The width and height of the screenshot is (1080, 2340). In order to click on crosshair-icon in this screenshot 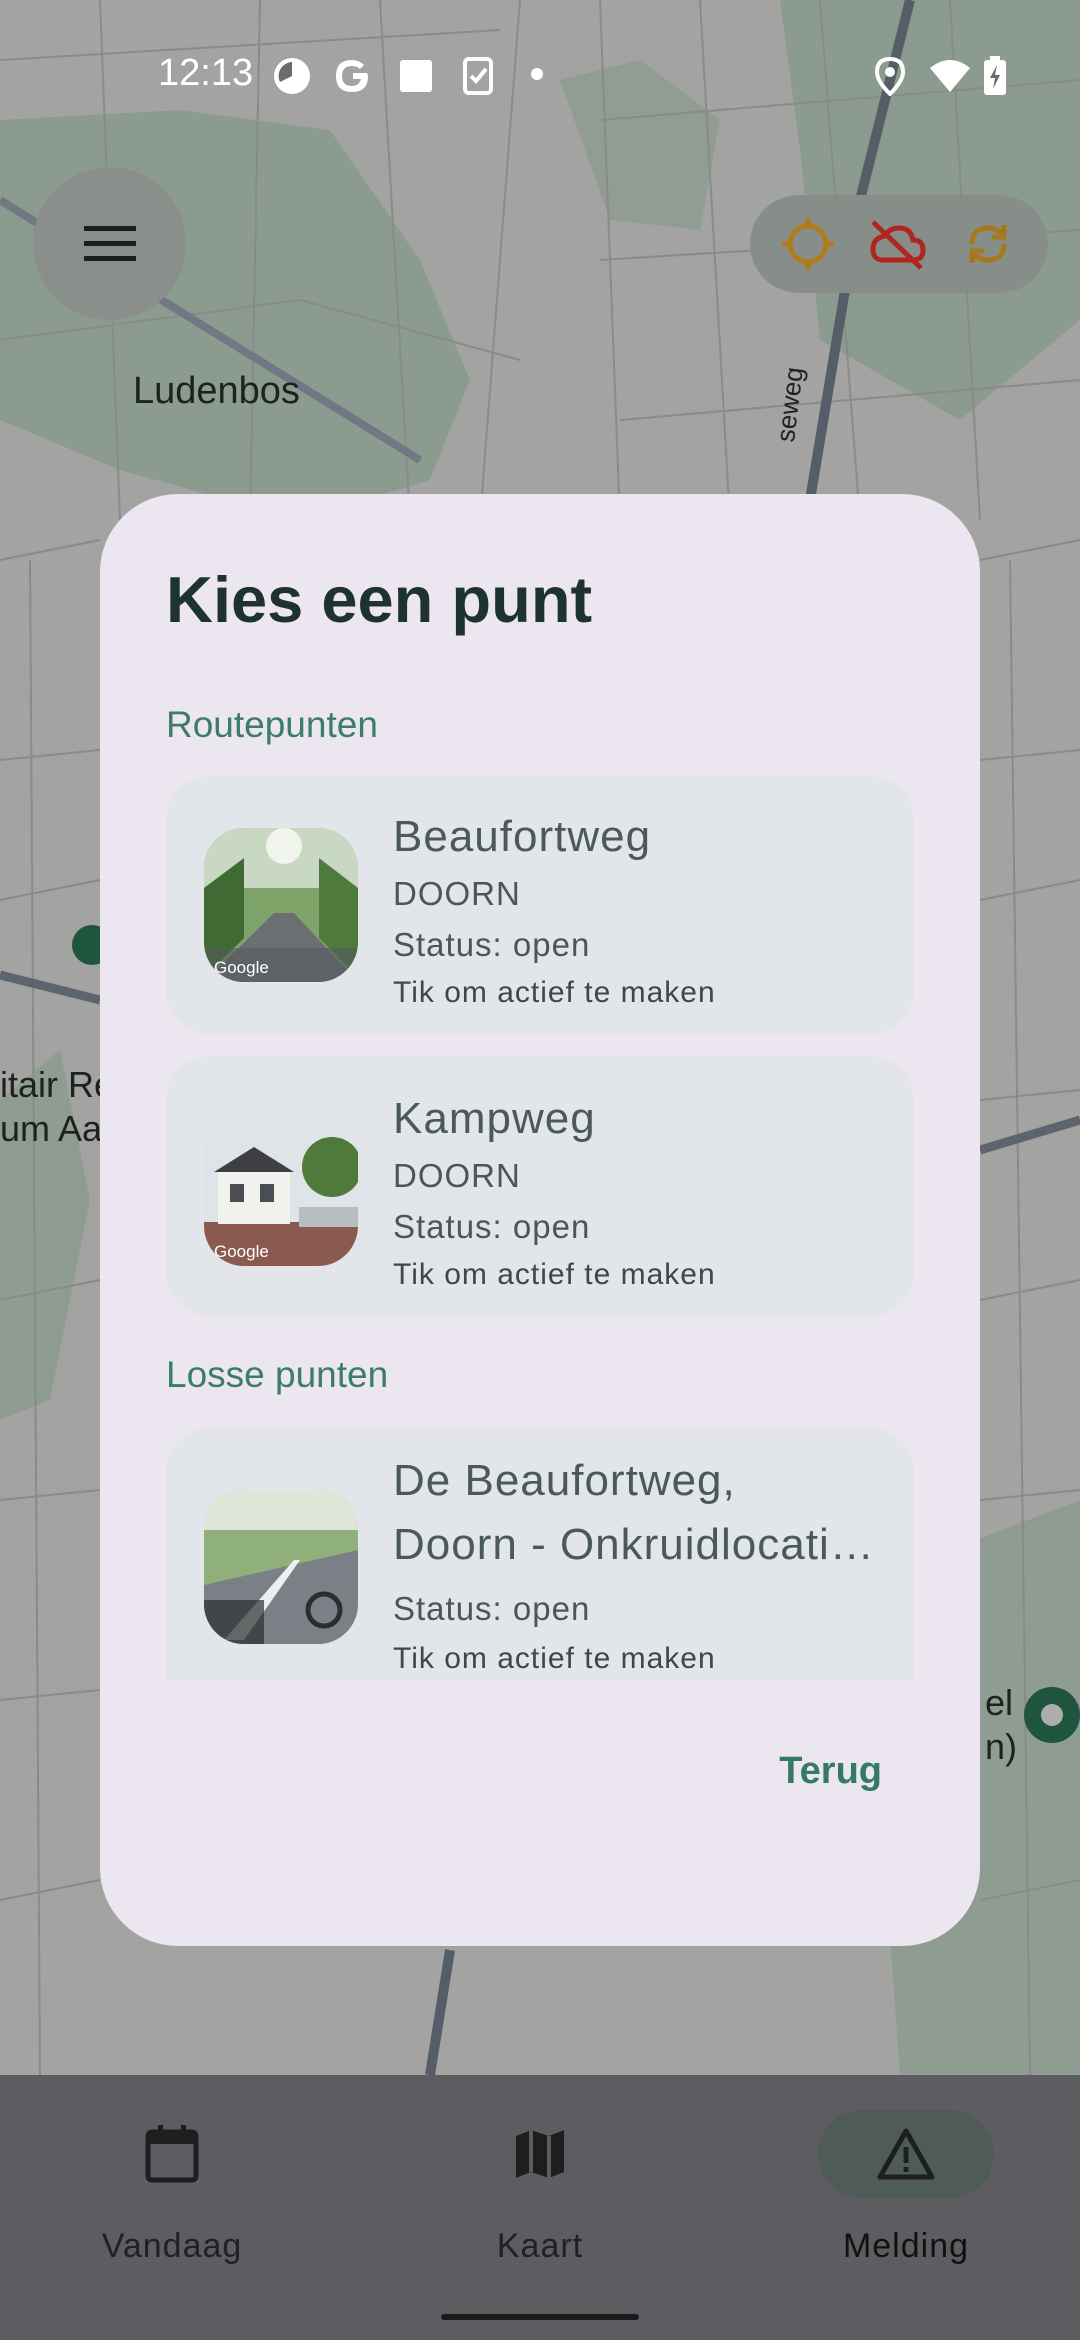, I will do `click(808, 244)`.